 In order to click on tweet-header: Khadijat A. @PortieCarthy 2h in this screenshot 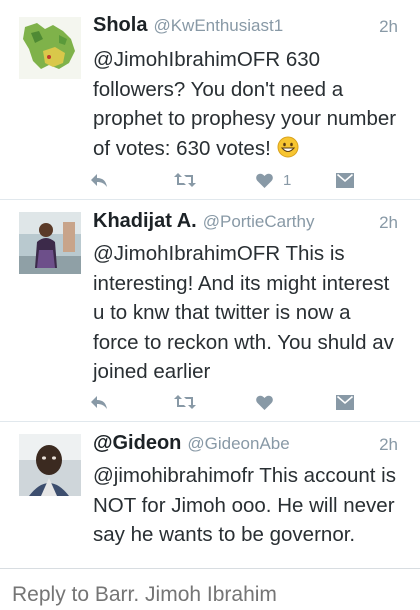, I will do `click(245, 225)`.